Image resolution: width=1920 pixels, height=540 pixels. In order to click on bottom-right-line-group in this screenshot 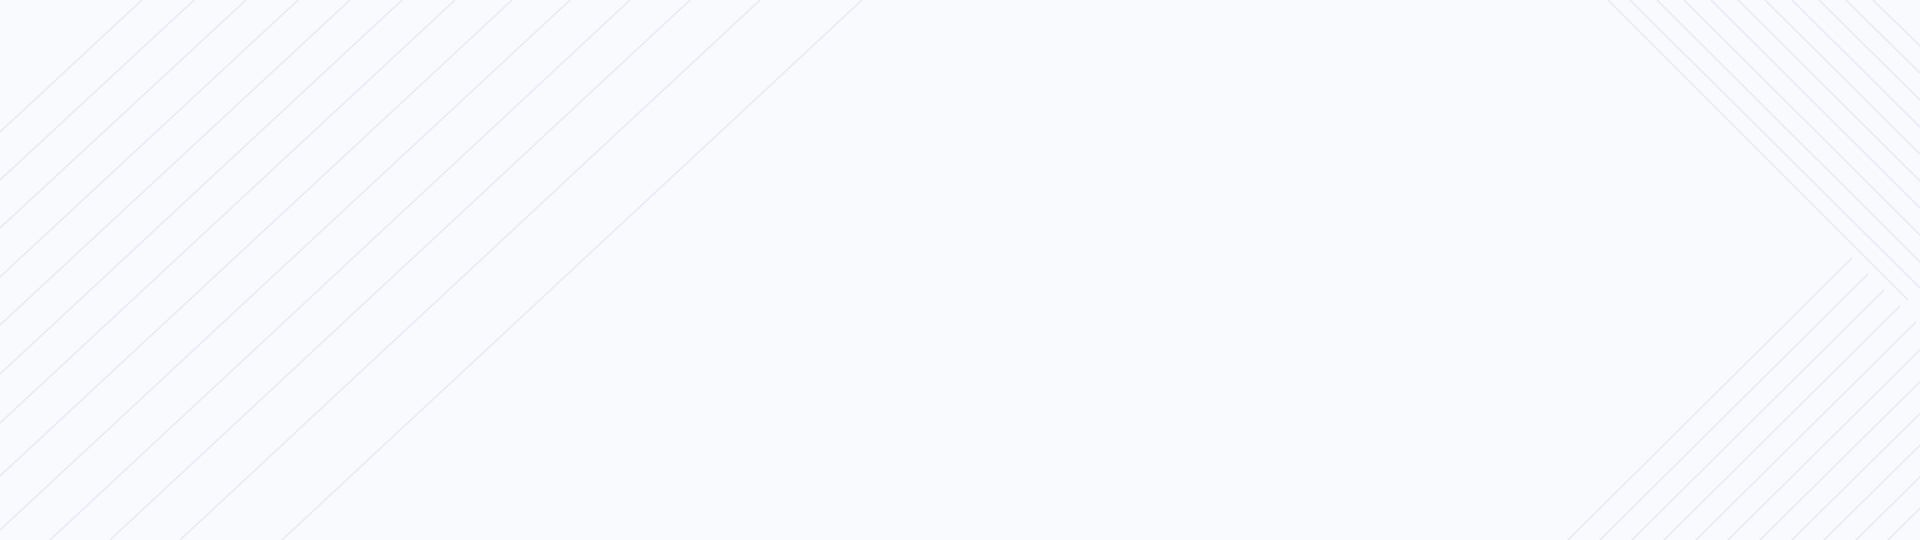, I will do `click(1743, 398)`.